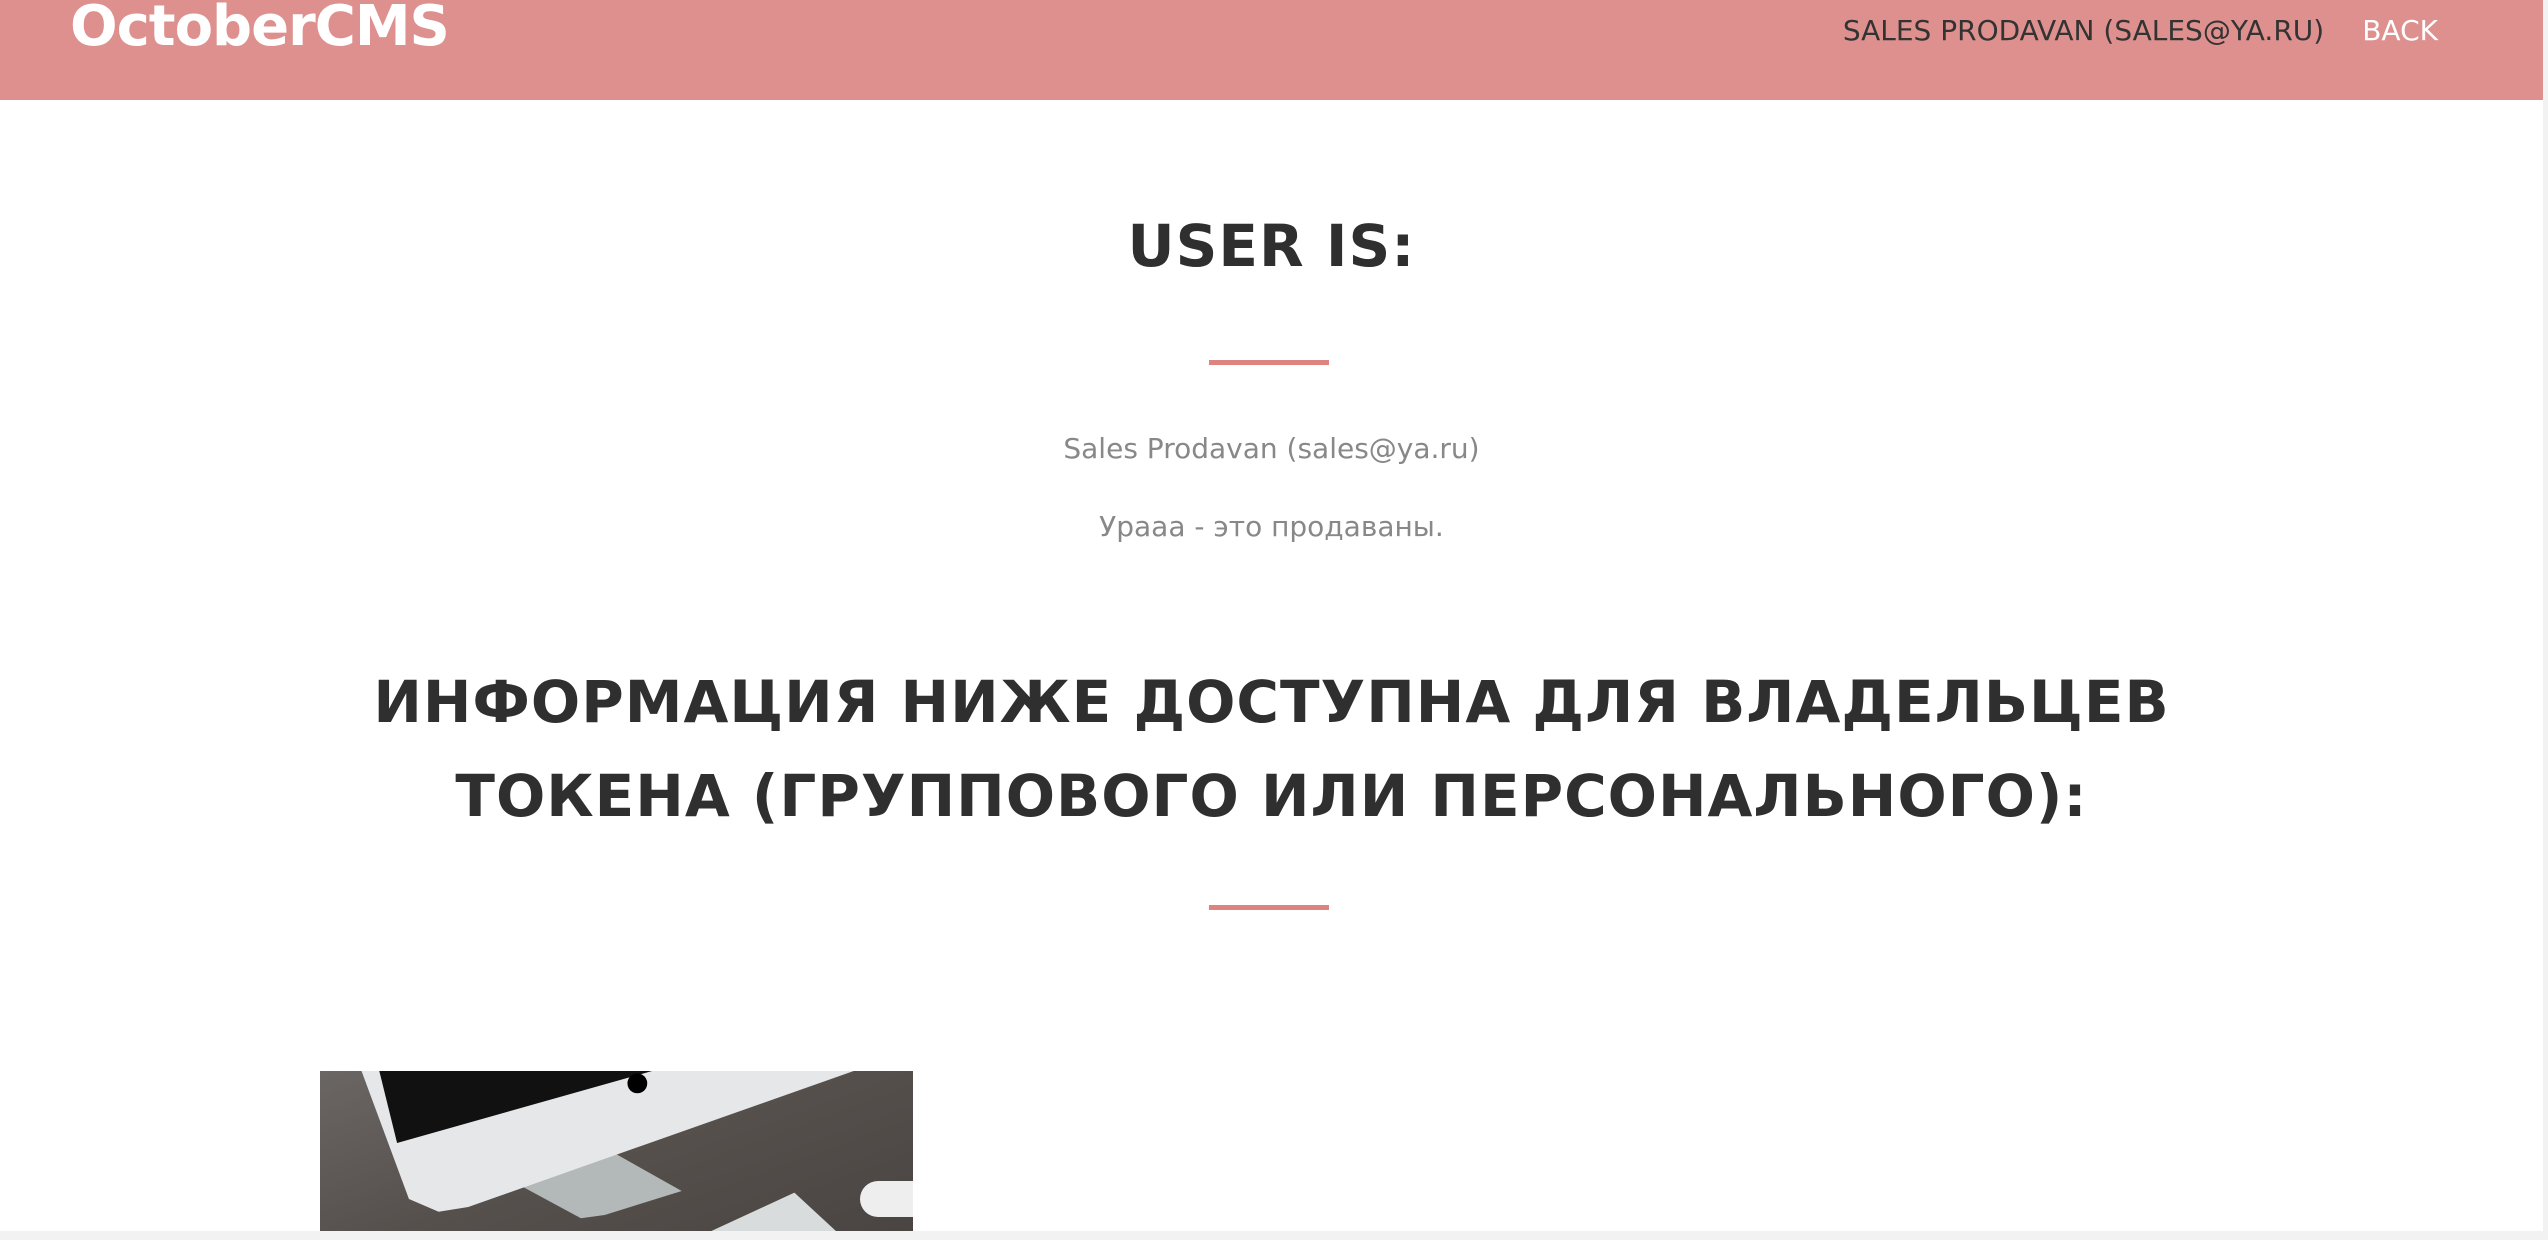  Describe the element at coordinates (1271, 246) in the screenshot. I see `user-title: USER IS:` at that location.